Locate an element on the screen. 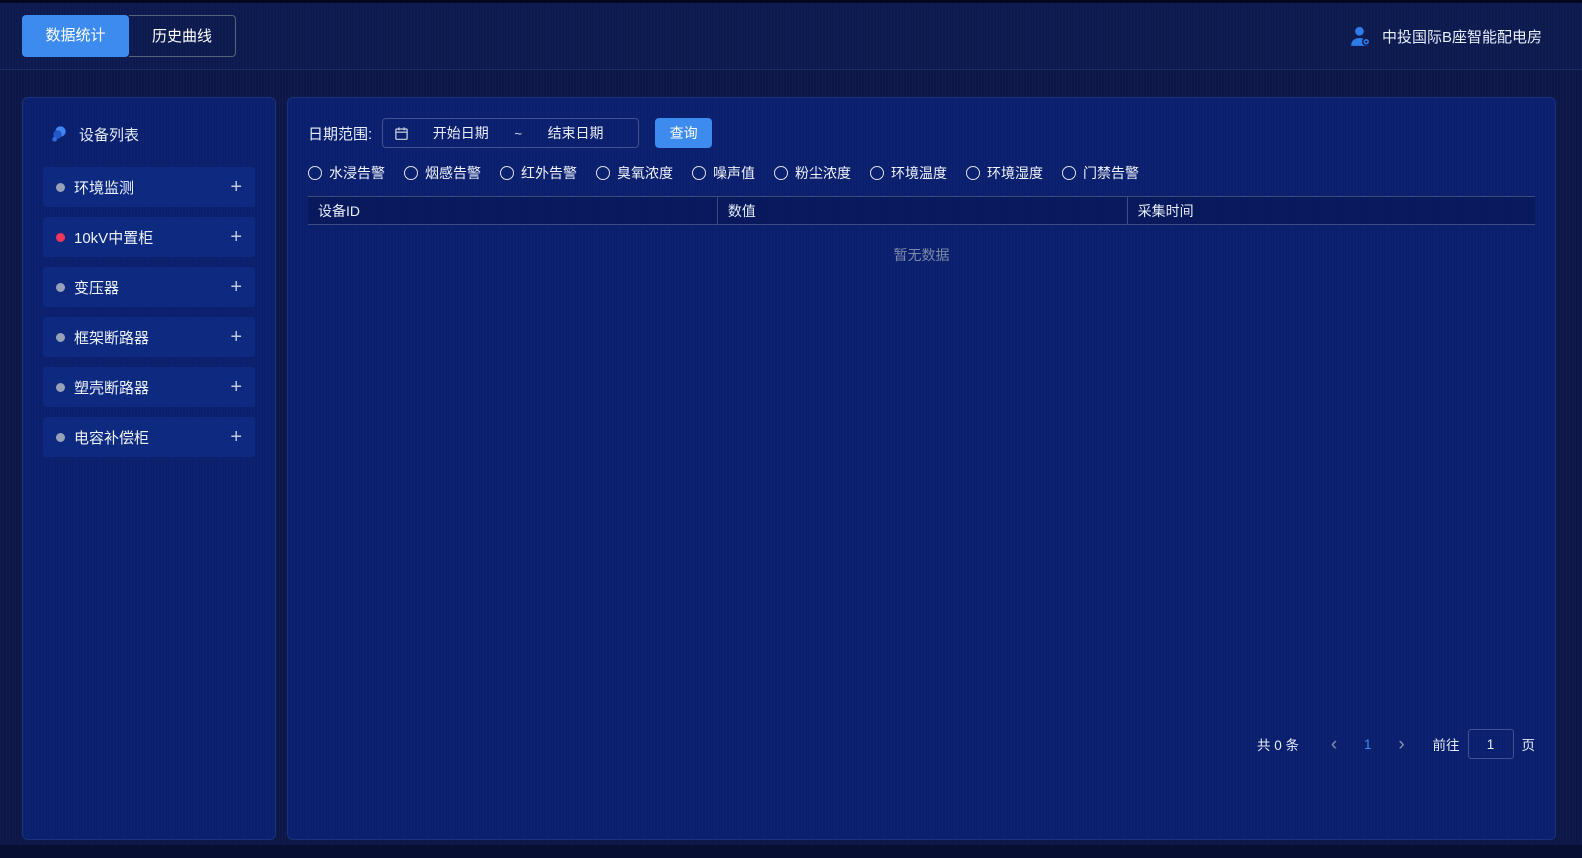 The image size is (1582, 858). goto-label: 前往 is located at coordinates (1446, 745).